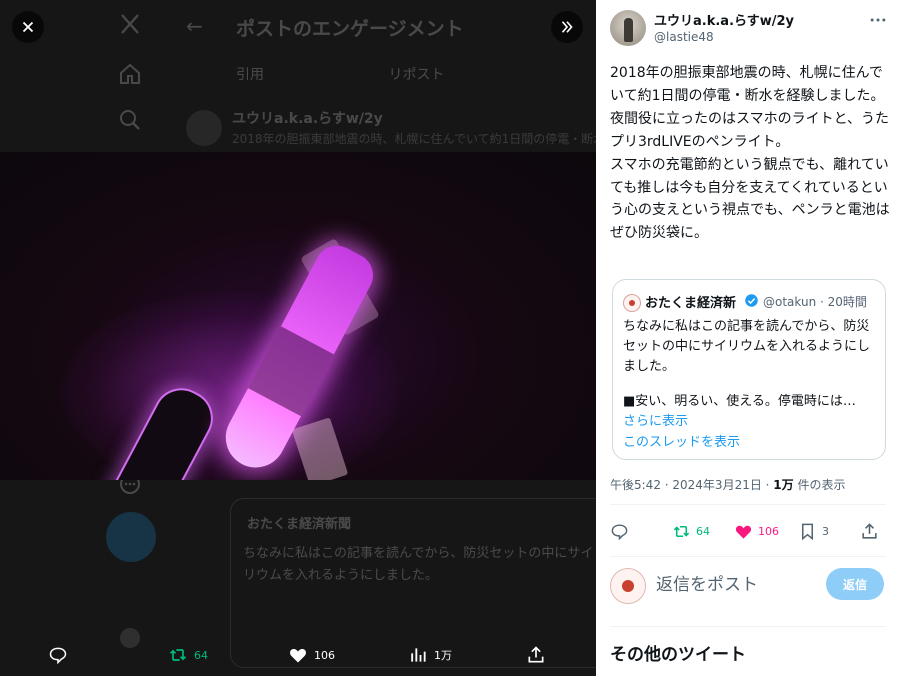 The height and width of the screenshot is (676, 900). Describe the element at coordinates (632, 303) in the screenshot. I see `quote-avatar` at that location.